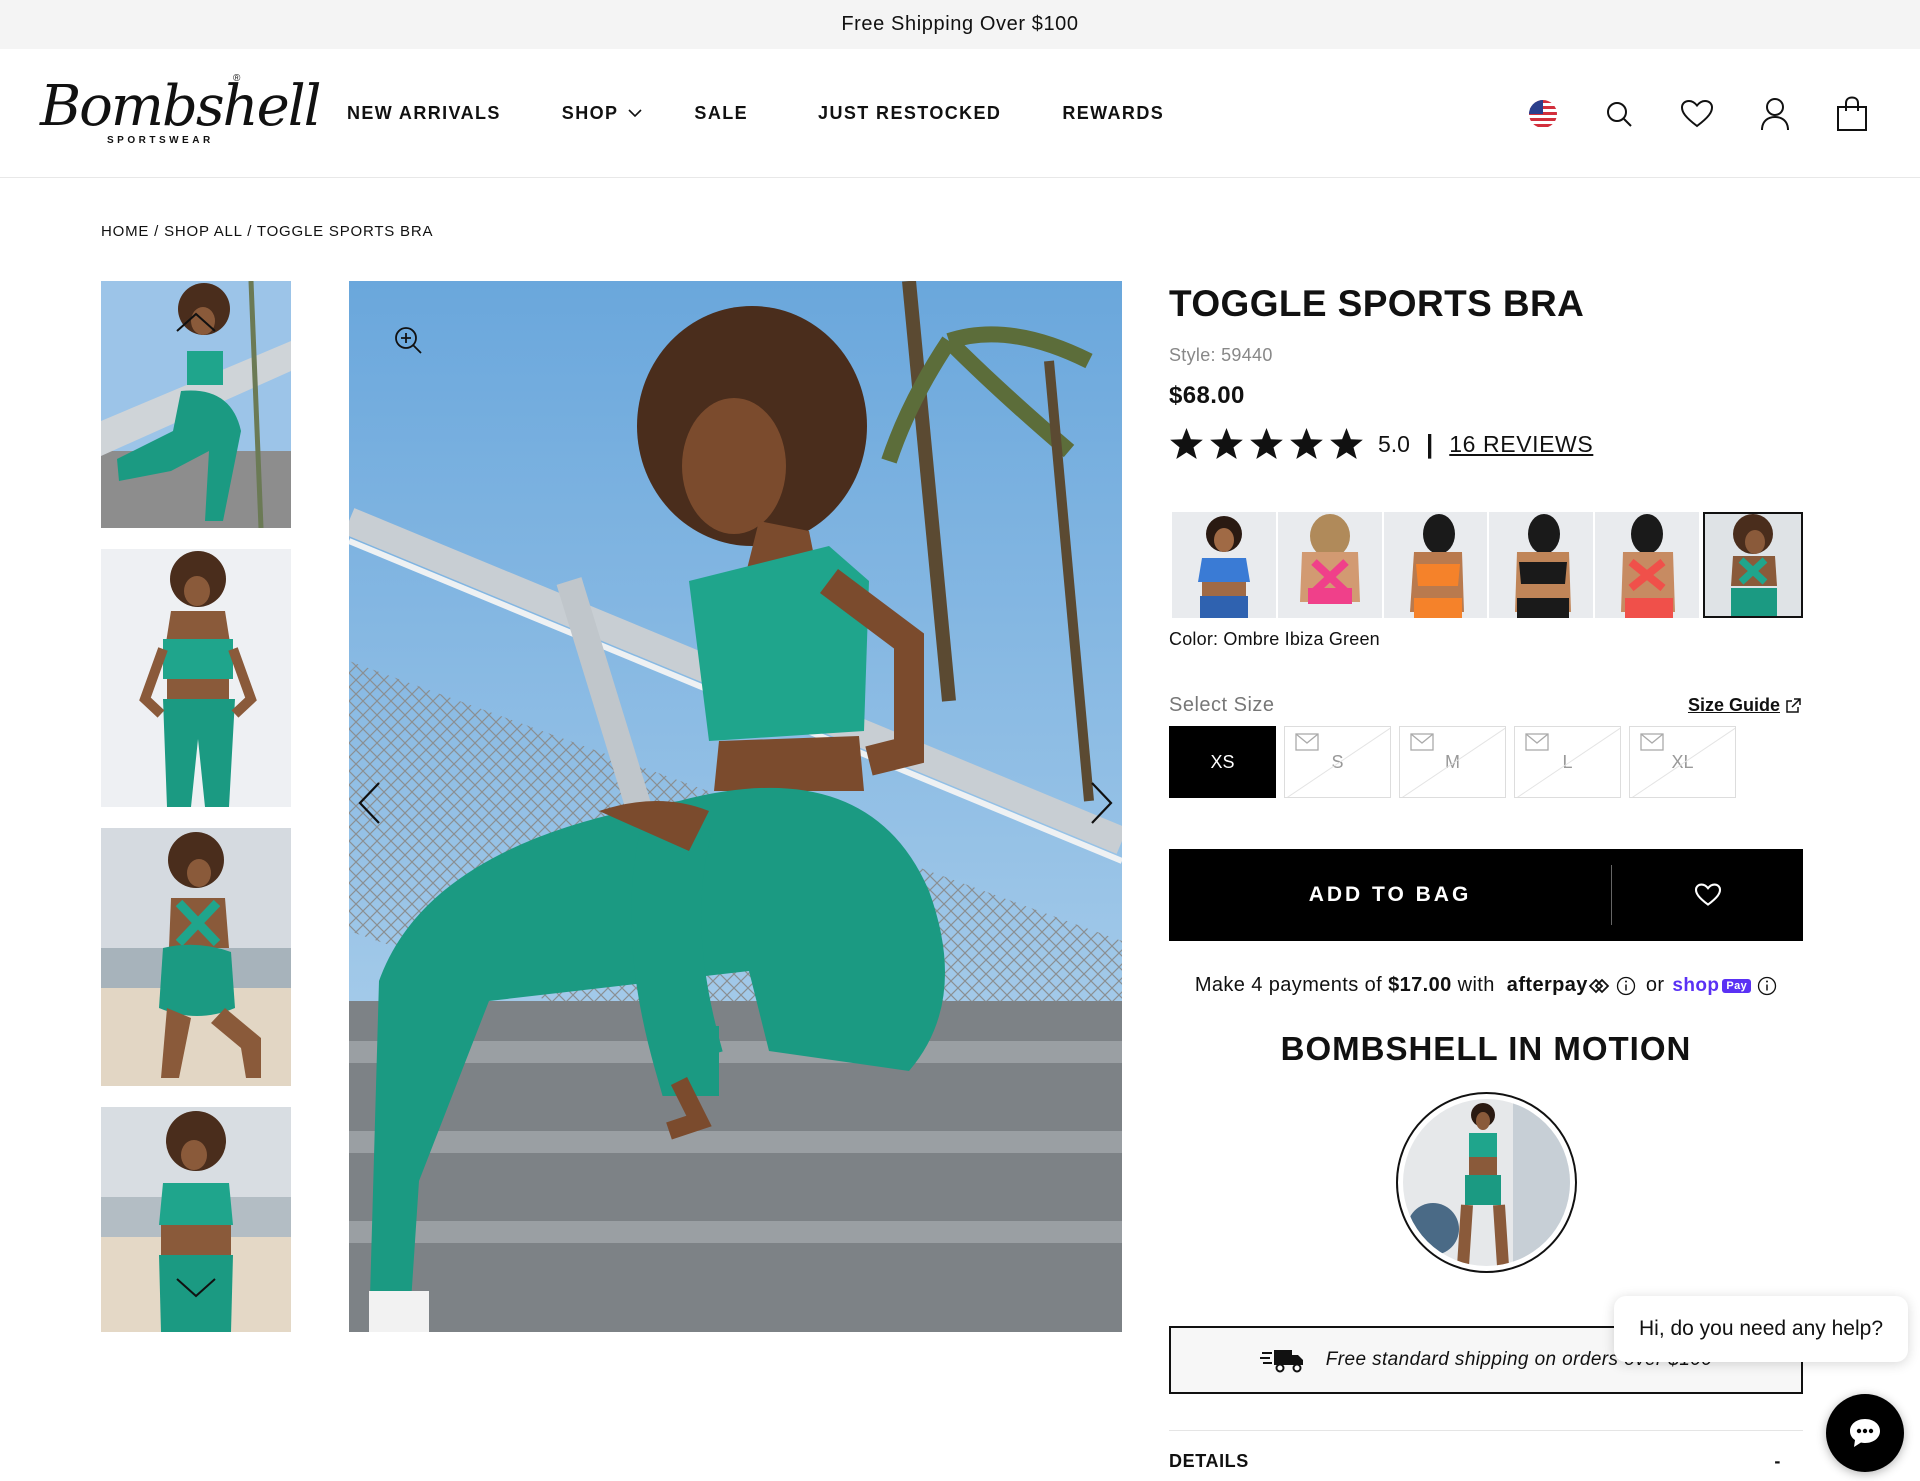 Image resolution: width=1920 pixels, height=1481 pixels. Describe the element at coordinates (203, 231) in the screenshot. I see `breadcrumb-shop-all: SHOP ALL` at that location.